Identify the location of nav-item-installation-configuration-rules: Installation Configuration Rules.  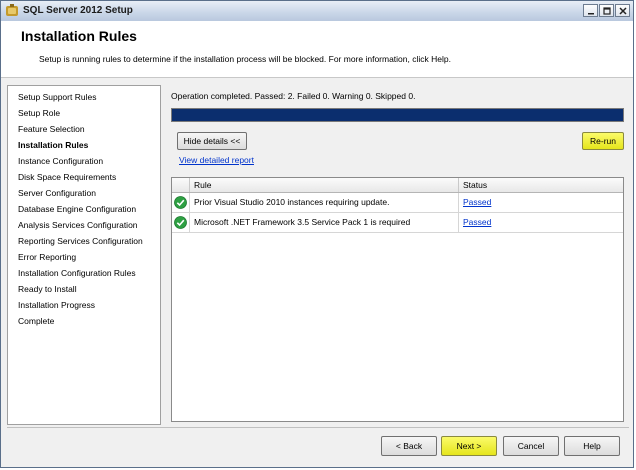
(77, 273).